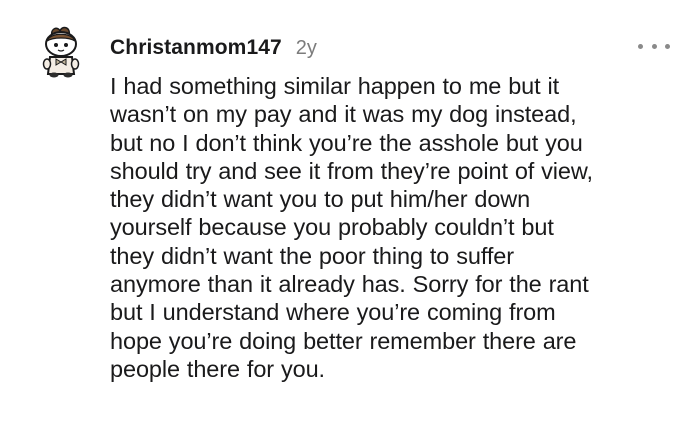 The height and width of the screenshot is (442, 700). Describe the element at coordinates (217, 368) in the screenshot. I see `comment-line: people there for you.` at that location.